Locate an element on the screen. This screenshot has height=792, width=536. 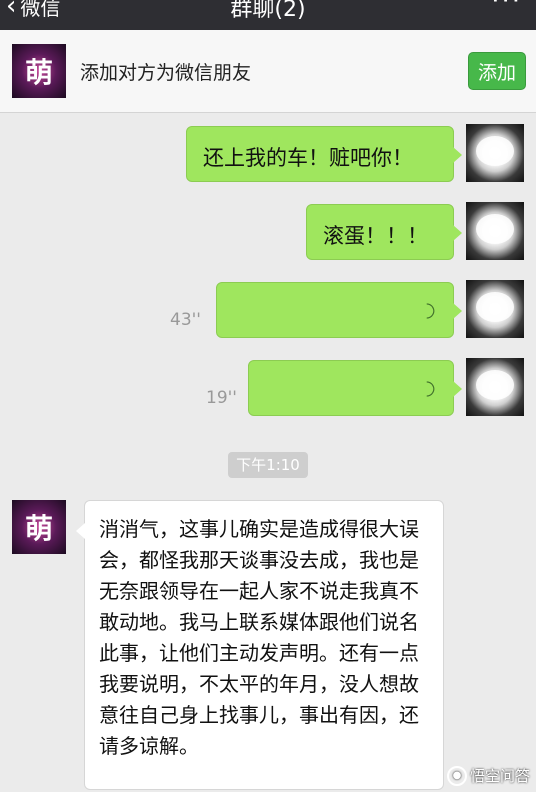
message-bubble: 滚蛋！！！ is located at coordinates (384, 232).